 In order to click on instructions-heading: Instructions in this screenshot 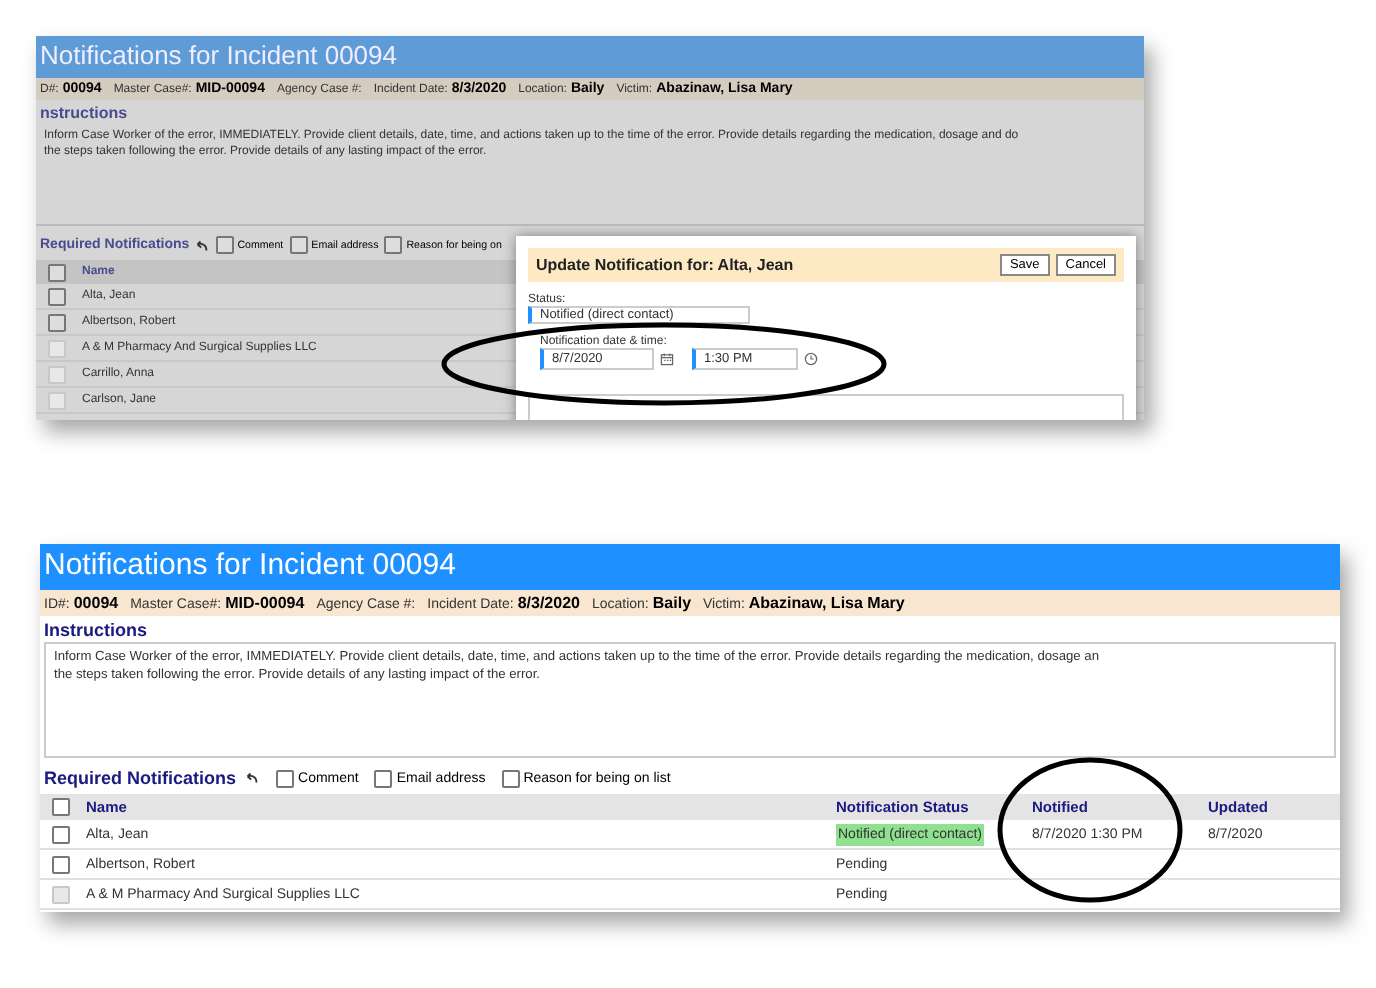, I will do `click(96, 630)`.